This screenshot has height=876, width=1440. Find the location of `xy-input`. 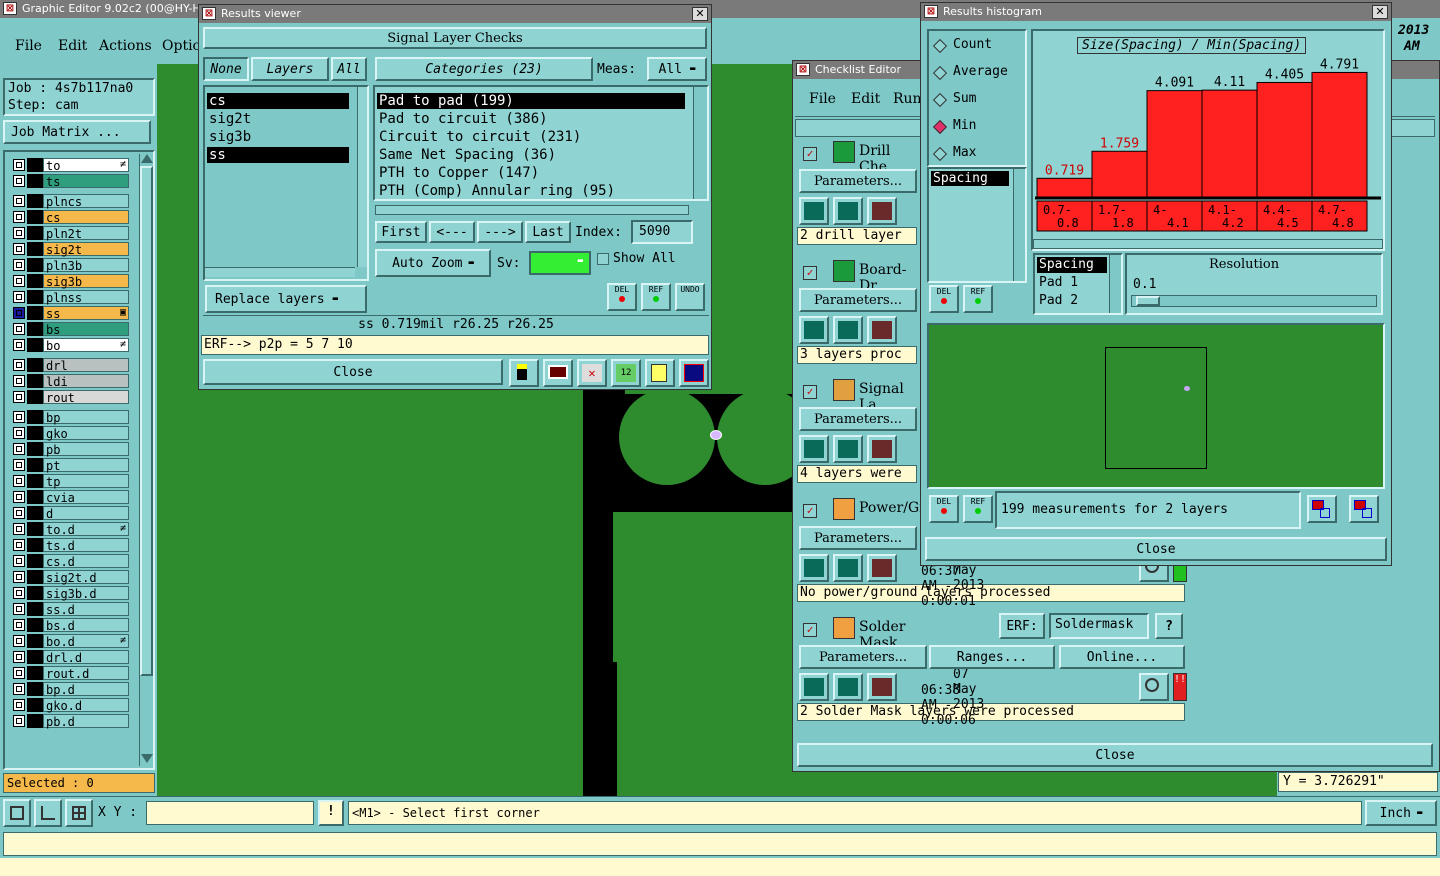

xy-input is located at coordinates (230, 813).